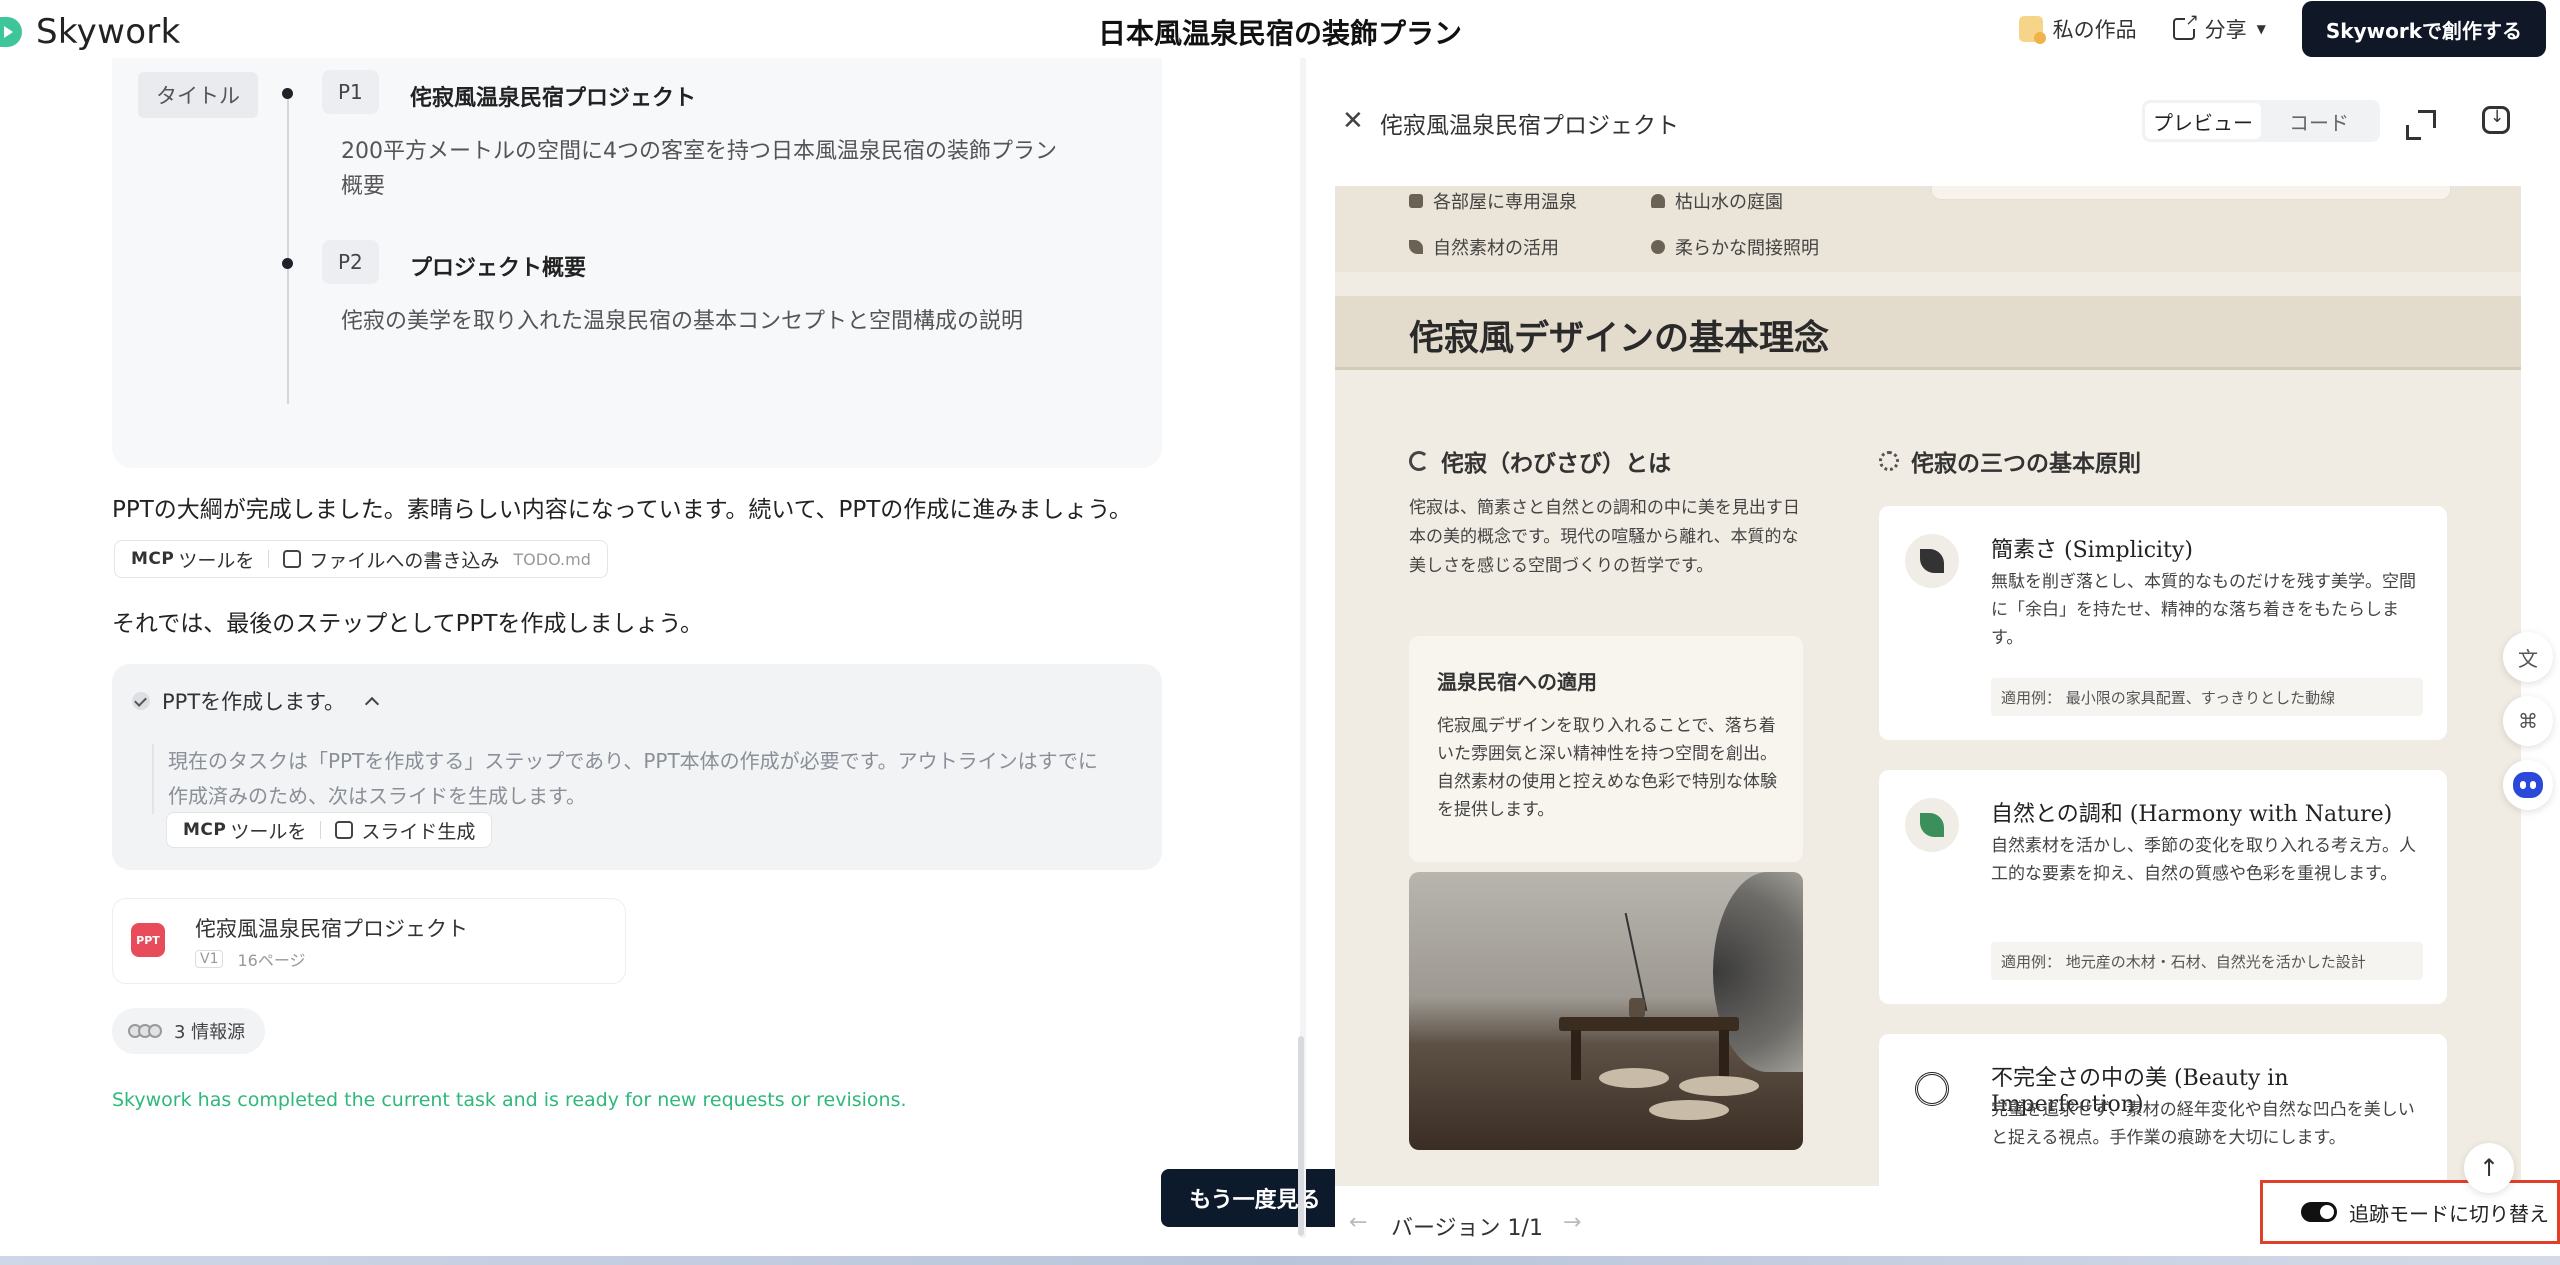 The width and height of the screenshot is (2560, 1265). What do you see at coordinates (1572, 1222) in the screenshot?
I see `next-version-icon: →` at bounding box center [1572, 1222].